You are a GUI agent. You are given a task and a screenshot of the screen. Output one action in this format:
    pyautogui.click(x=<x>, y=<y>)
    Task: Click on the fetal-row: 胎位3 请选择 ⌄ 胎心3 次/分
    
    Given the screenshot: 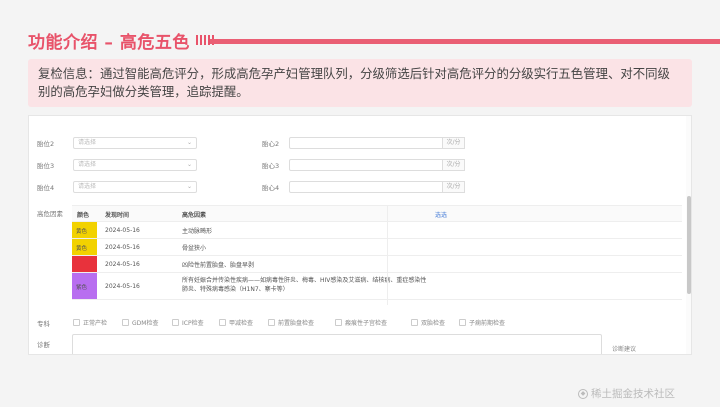 What is the action you would take?
    pyautogui.click(x=359, y=165)
    